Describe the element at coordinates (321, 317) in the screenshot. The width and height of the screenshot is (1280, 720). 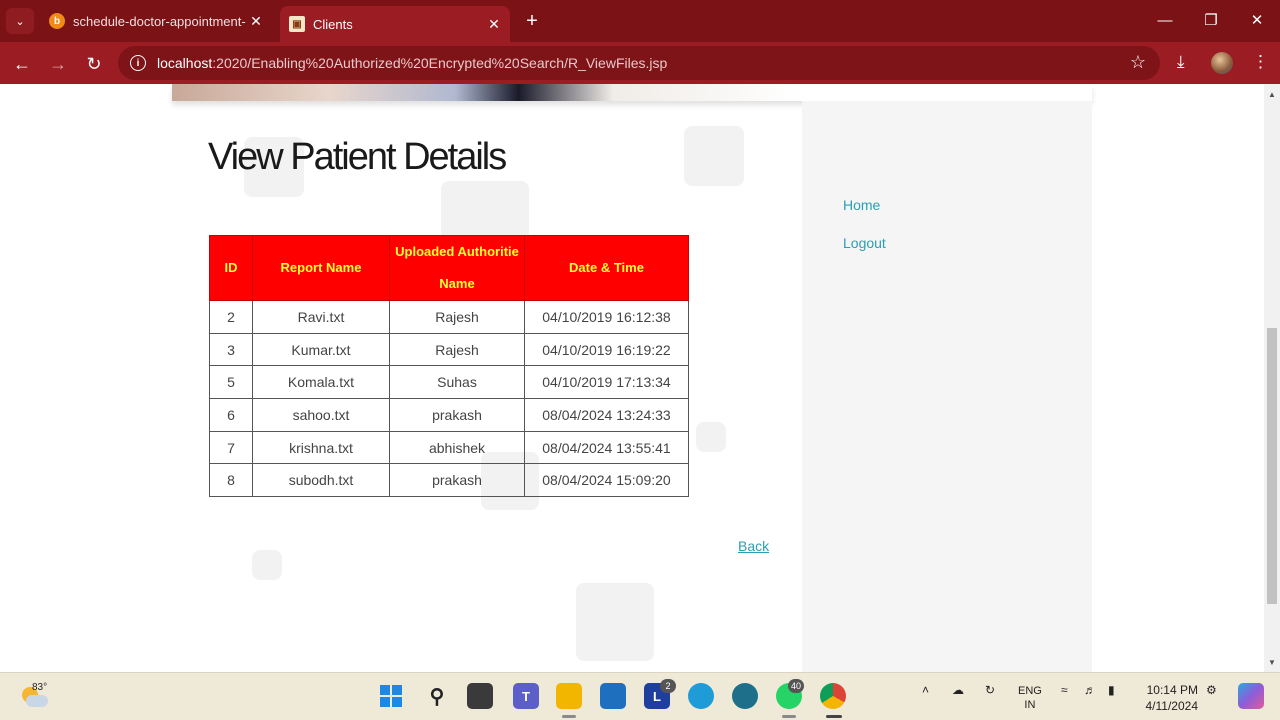
I see `cell-report-name: Ravi.txt` at that location.